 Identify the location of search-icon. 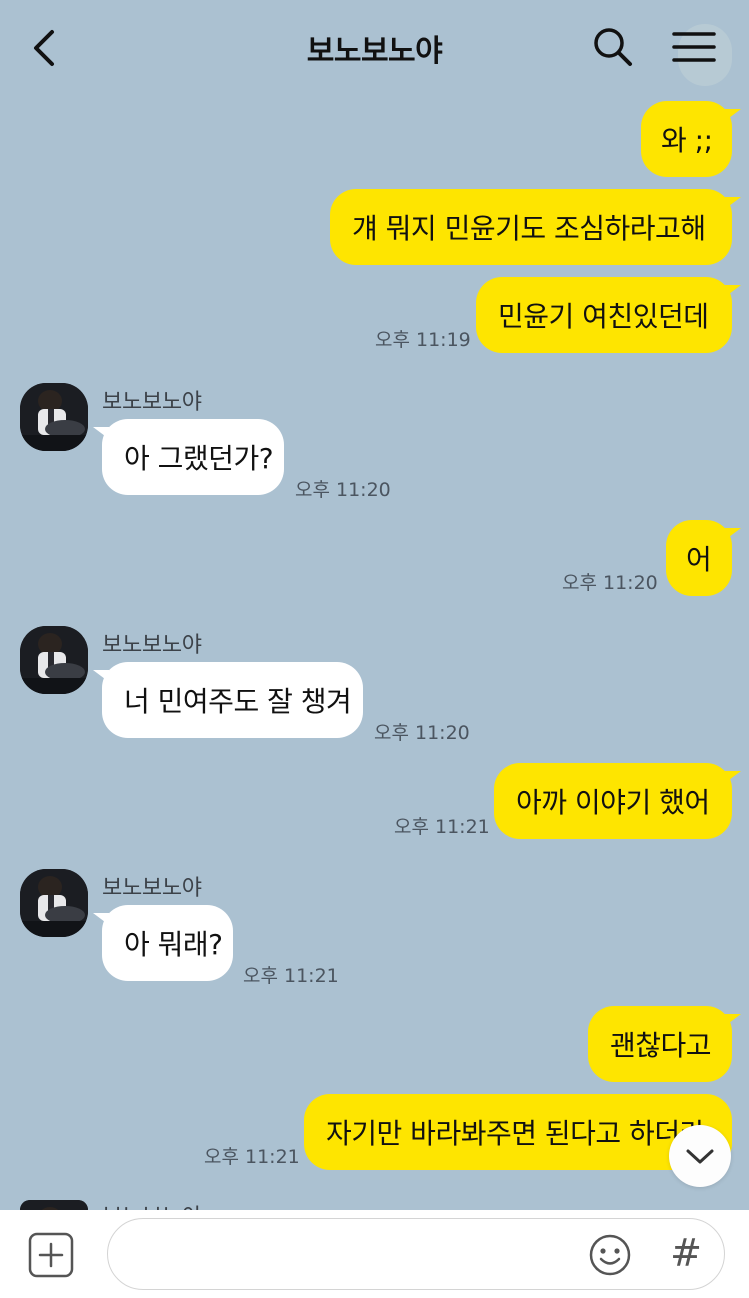
(613, 47).